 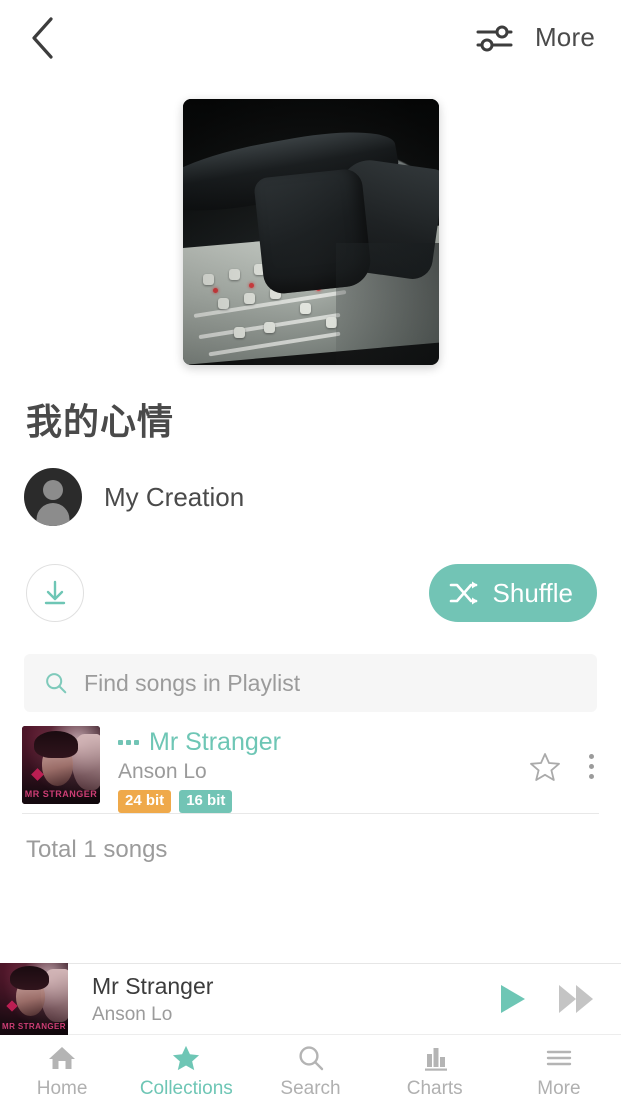 What do you see at coordinates (53, 490) in the screenshot?
I see `person-icon` at bounding box center [53, 490].